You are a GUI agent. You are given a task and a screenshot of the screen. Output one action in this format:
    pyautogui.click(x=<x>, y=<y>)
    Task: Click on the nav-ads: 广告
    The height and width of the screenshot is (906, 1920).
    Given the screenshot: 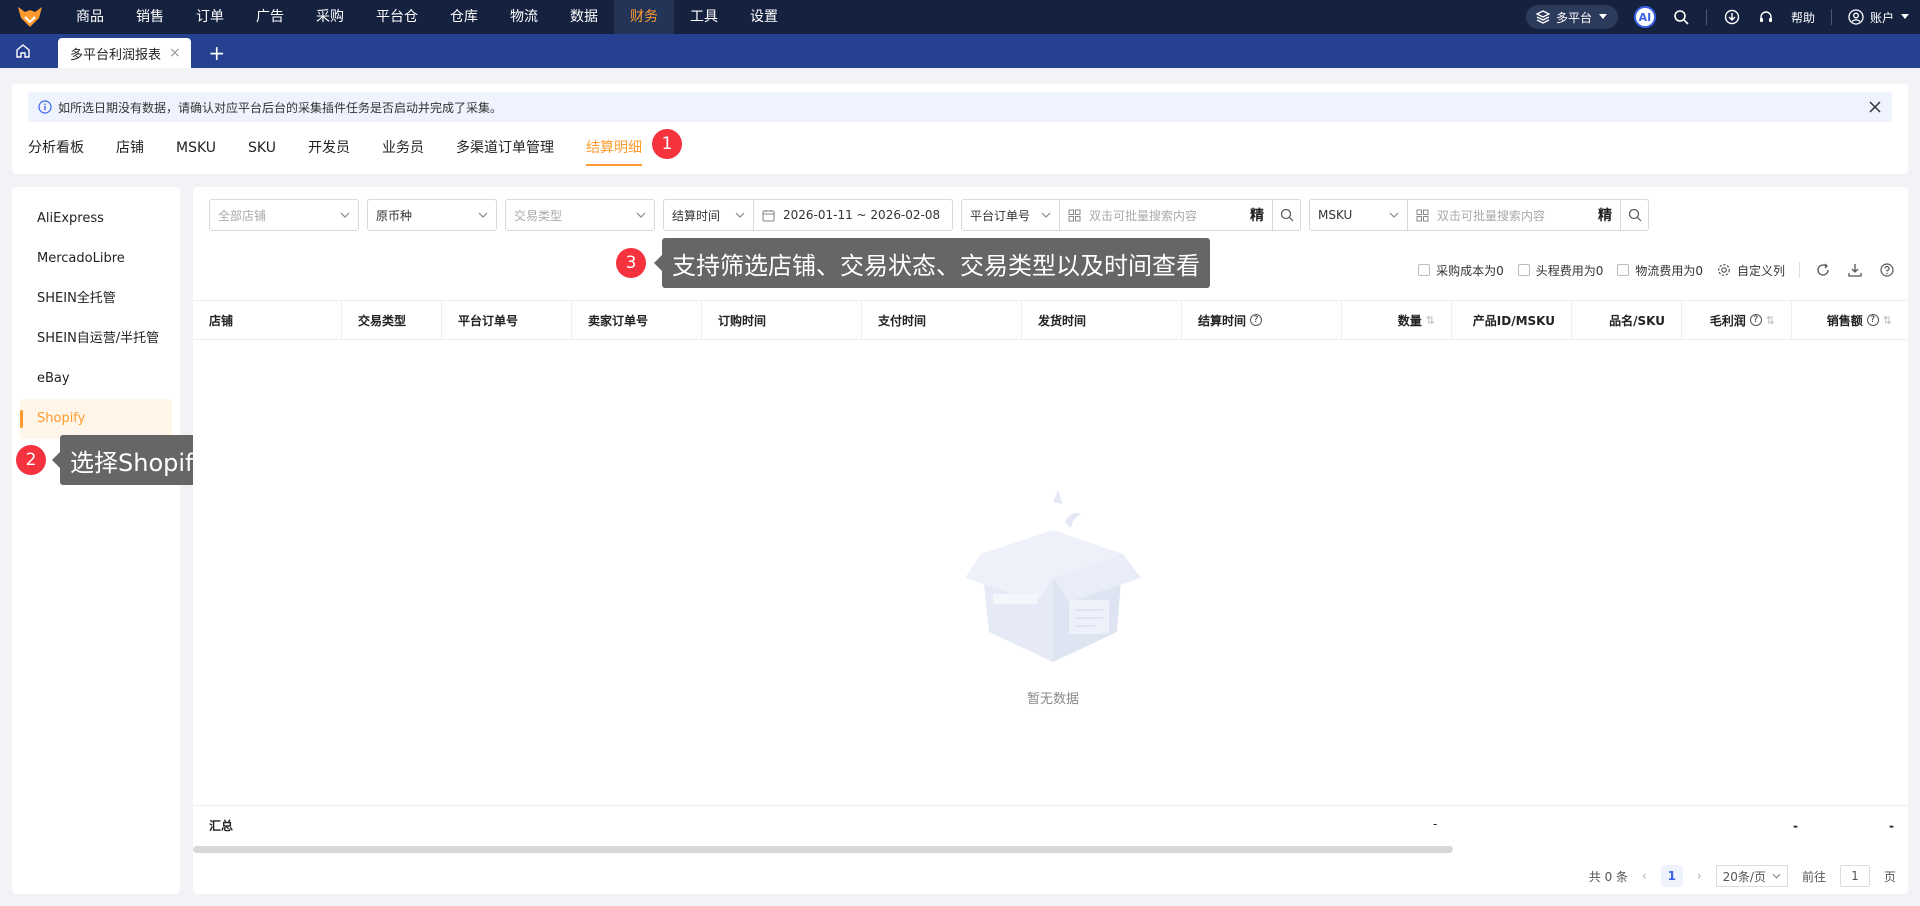 What is the action you would take?
    pyautogui.click(x=270, y=17)
    